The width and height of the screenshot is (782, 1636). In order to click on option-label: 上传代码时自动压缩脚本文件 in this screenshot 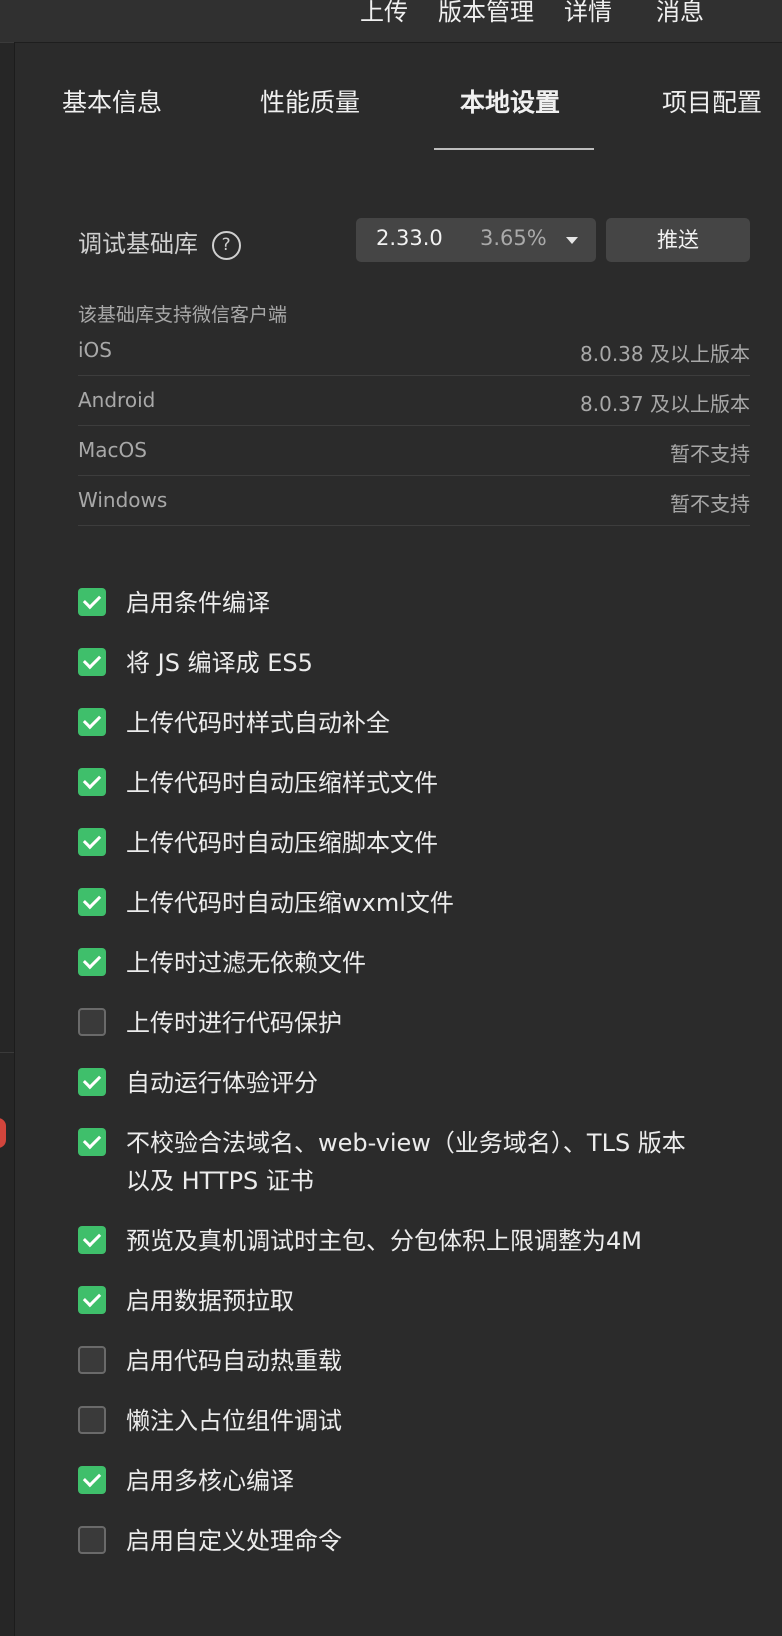, I will do `click(282, 843)`.